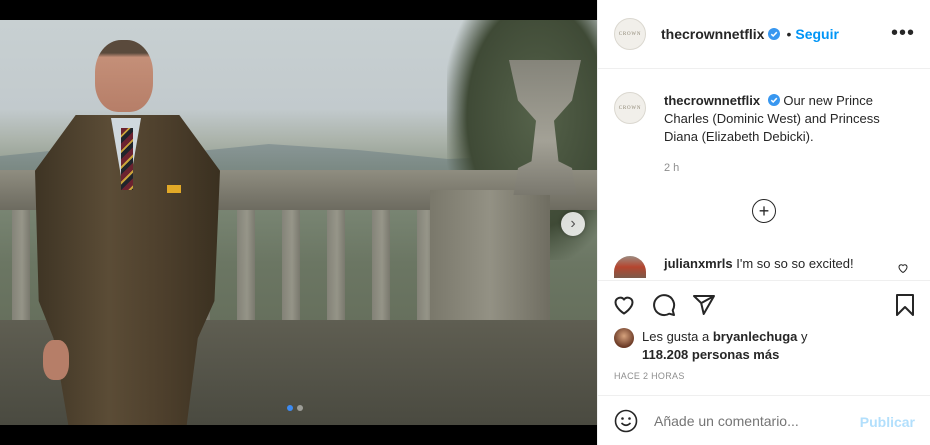  I want to click on avatar: CROWN, so click(630, 34).